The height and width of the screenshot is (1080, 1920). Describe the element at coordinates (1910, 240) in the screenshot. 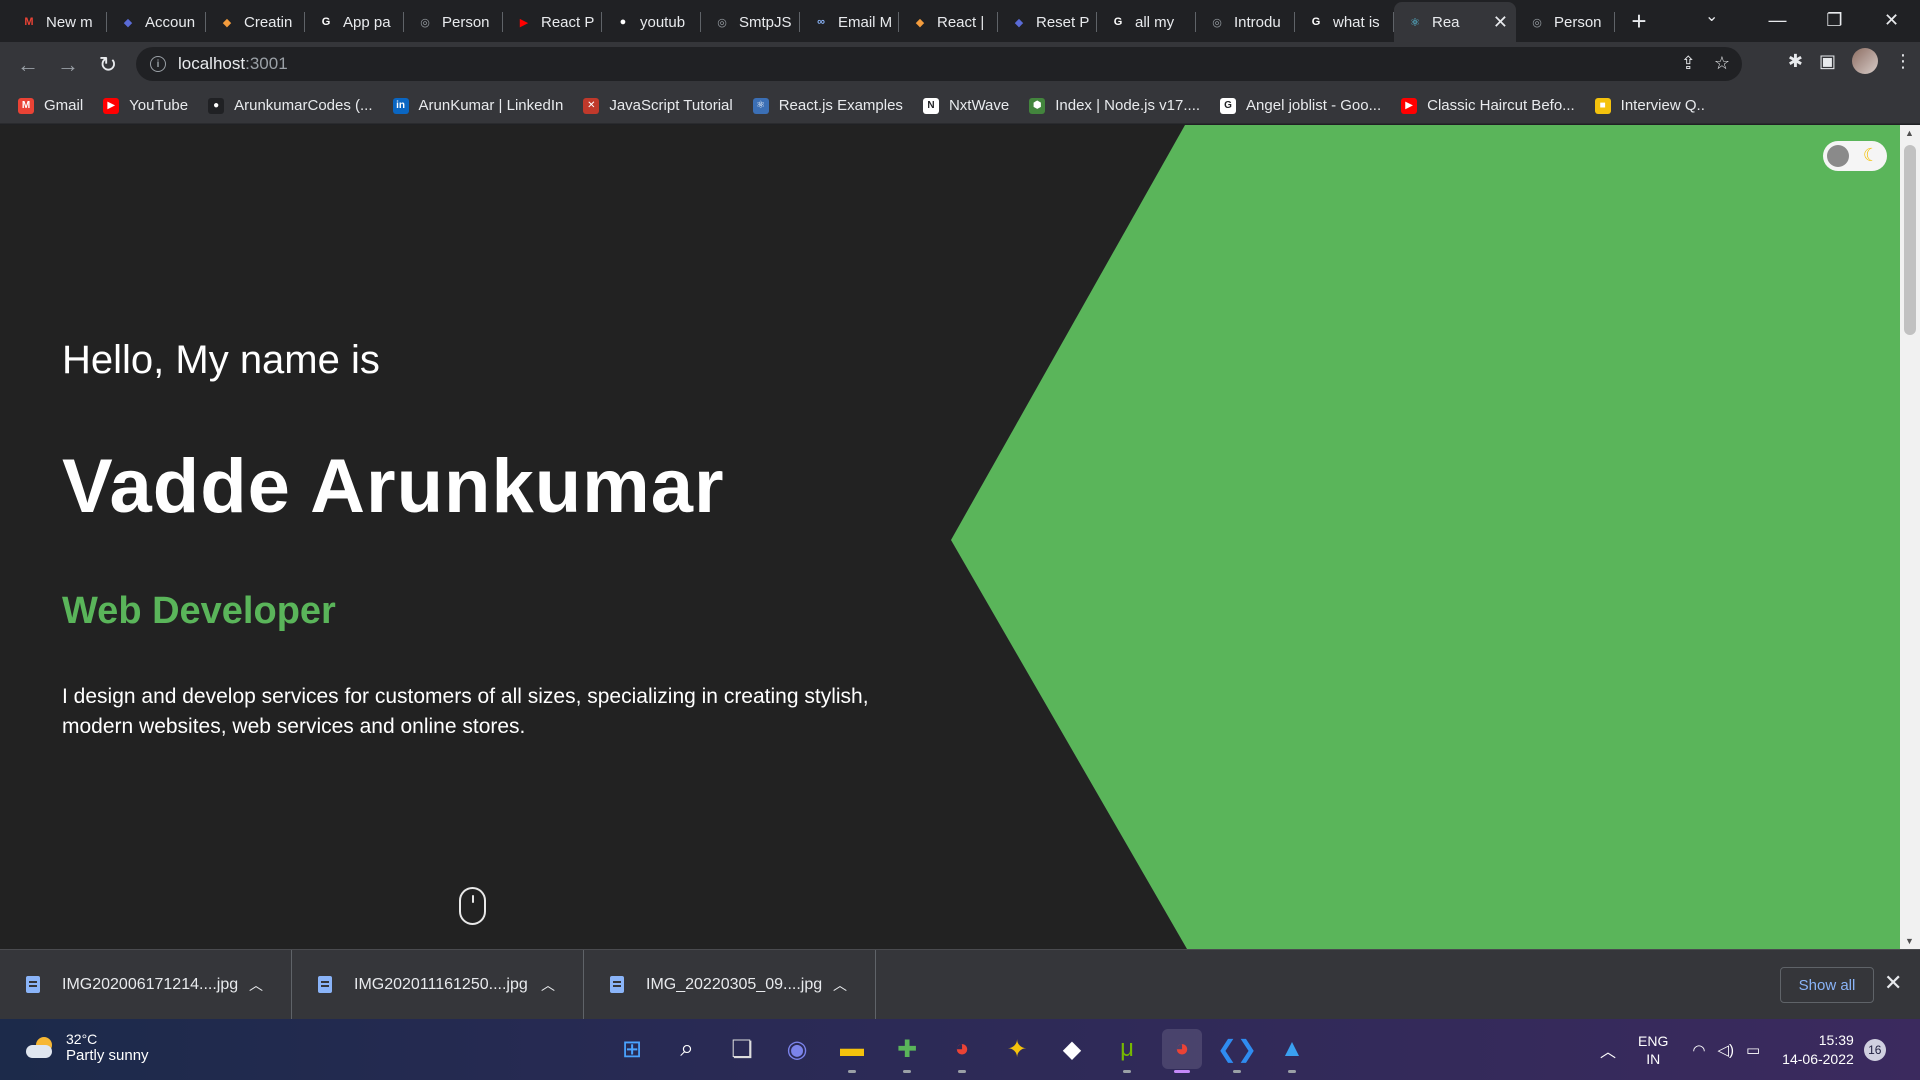

I see `scrollbar-thumb` at that location.